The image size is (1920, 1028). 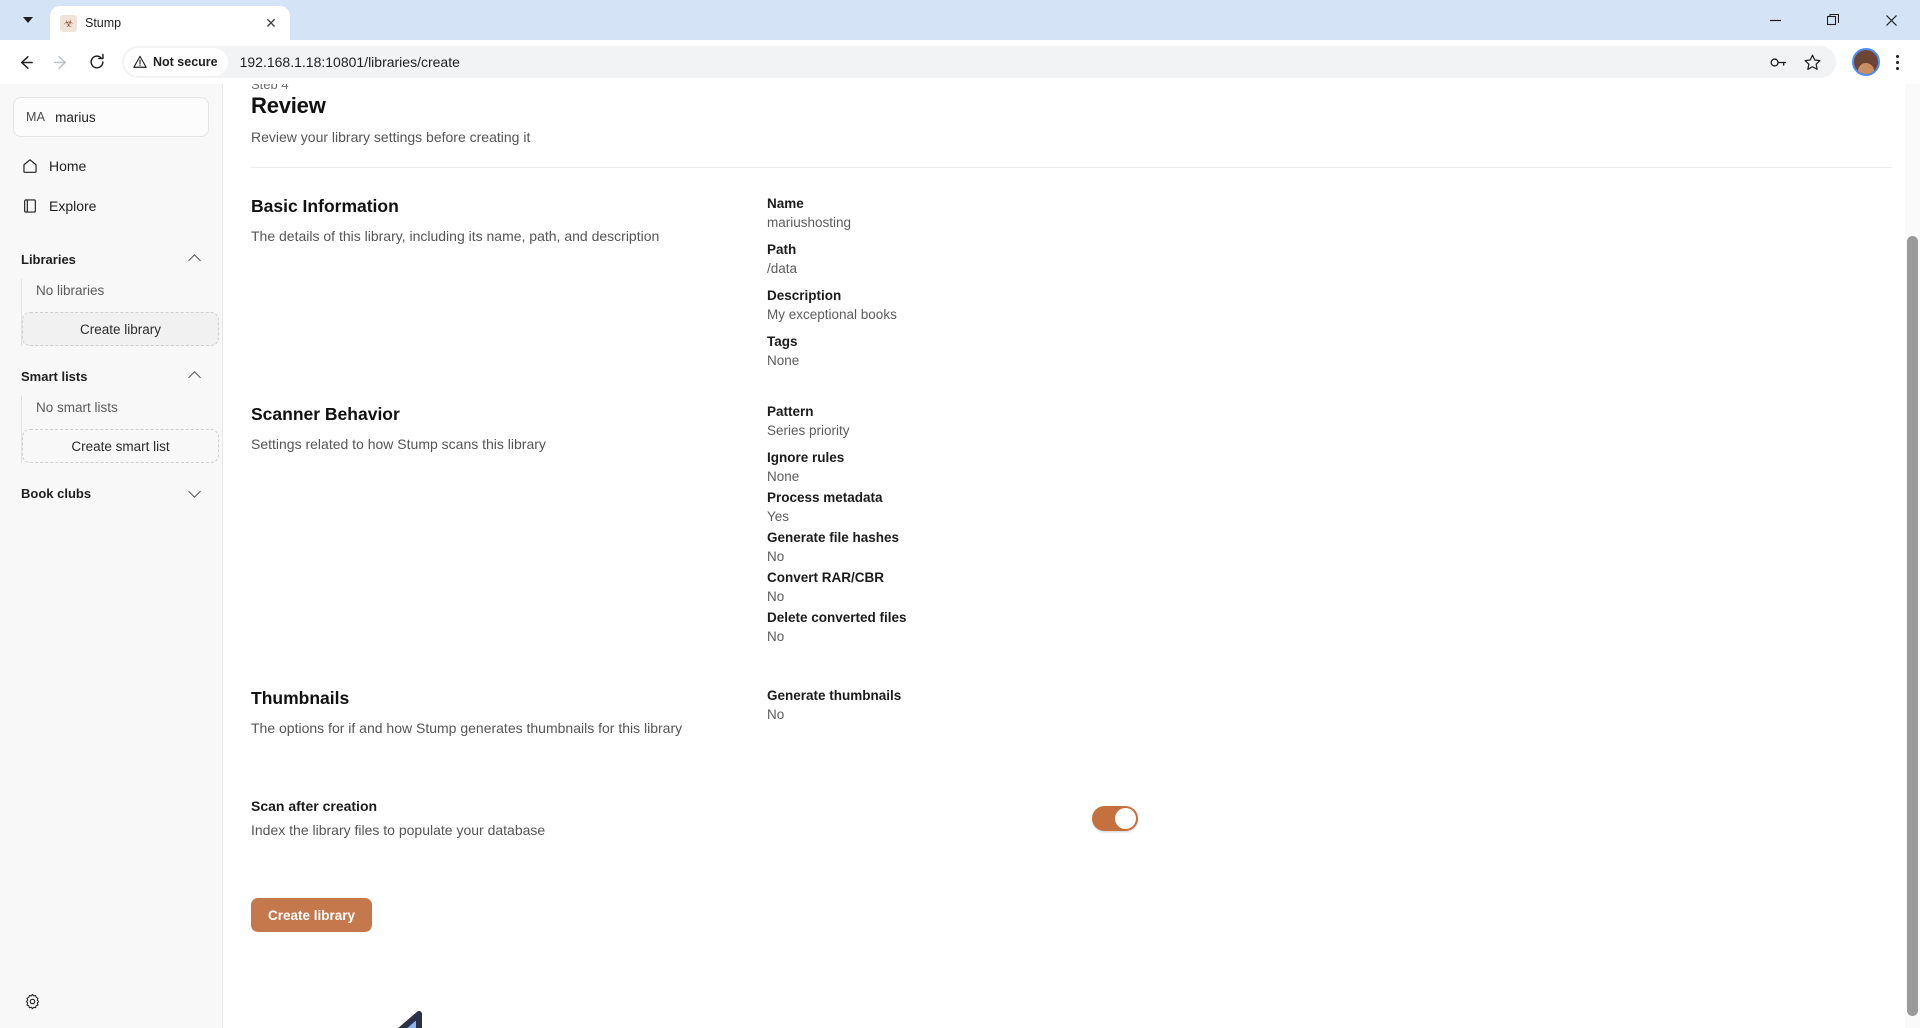 What do you see at coordinates (1071, 86) in the screenshot?
I see `step-label: Step 4` at bounding box center [1071, 86].